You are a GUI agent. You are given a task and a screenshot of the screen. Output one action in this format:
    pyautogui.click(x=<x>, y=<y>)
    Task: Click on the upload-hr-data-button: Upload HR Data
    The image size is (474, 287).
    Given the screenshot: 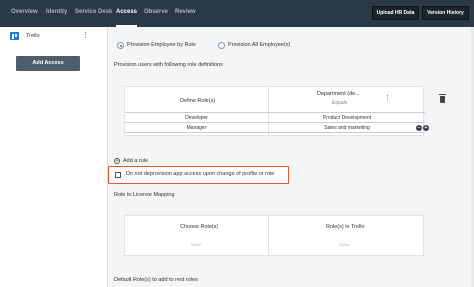 What is the action you would take?
    pyautogui.click(x=395, y=13)
    